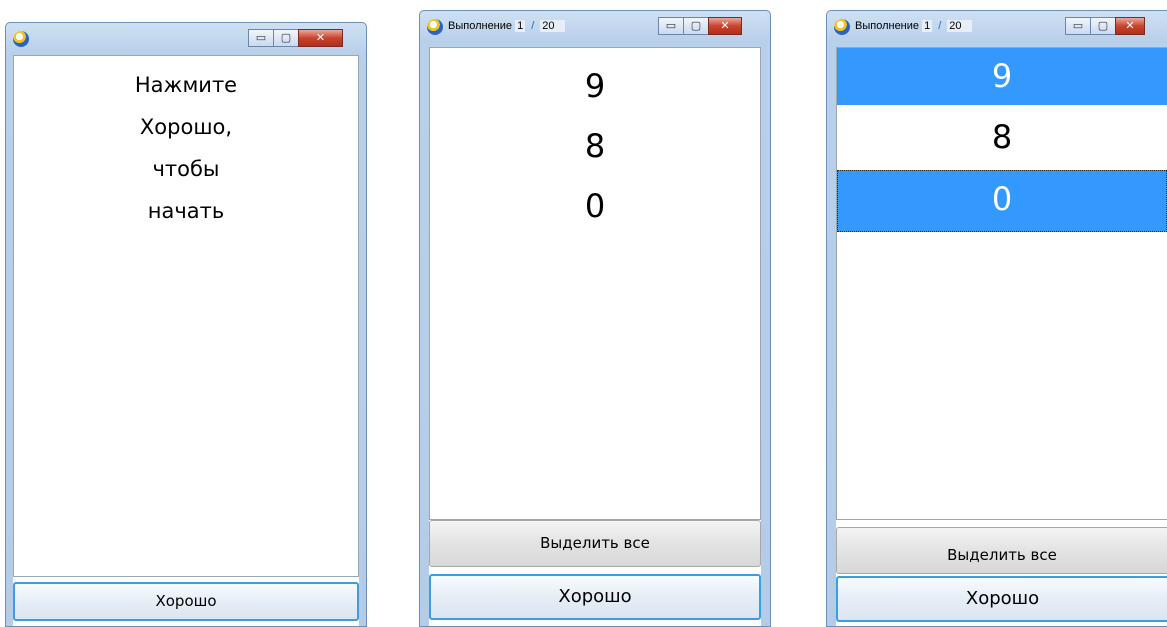 This screenshot has width=1167, height=627. I want to click on message-line: чтобы, so click(186, 169).